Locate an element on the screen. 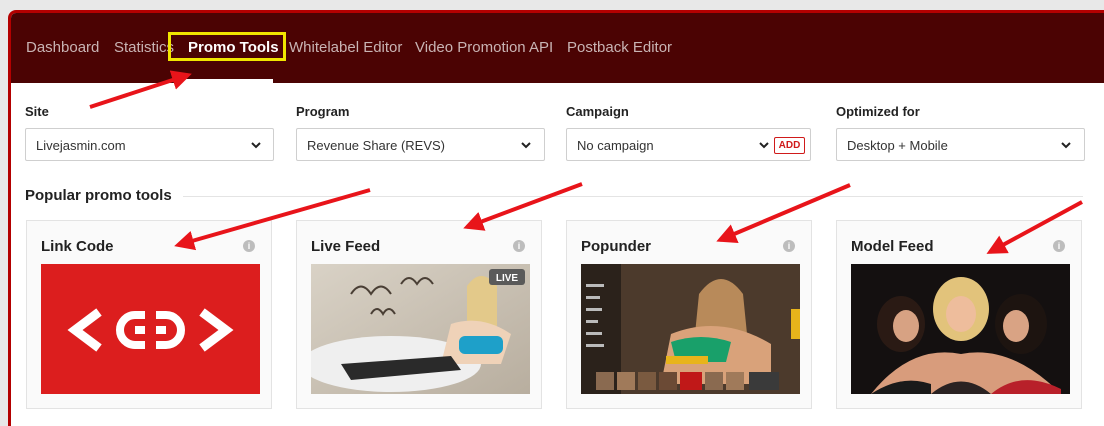 The image size is (1104, 426). link-code-logo is located at coordinates (150, 329).